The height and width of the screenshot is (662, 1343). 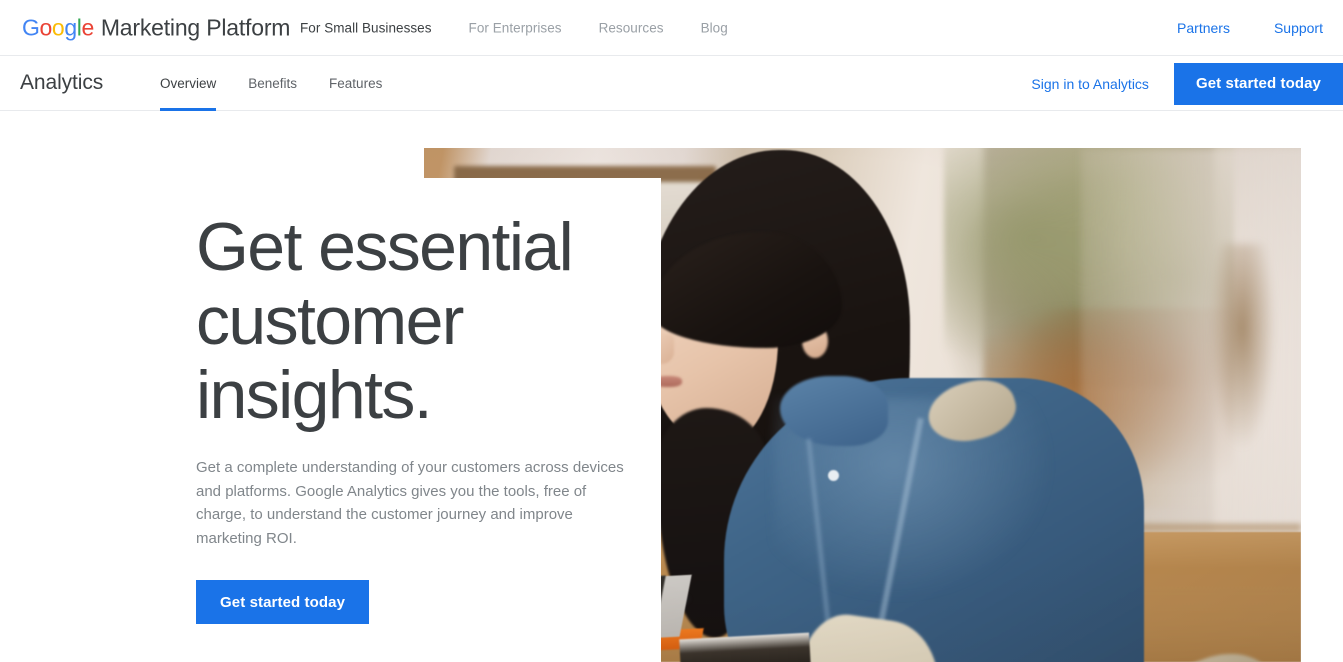 What do you see at coordinates (31, 27) in the screenshot?
I see `logo-letter-g1: G` at bounding box center [31, 27].